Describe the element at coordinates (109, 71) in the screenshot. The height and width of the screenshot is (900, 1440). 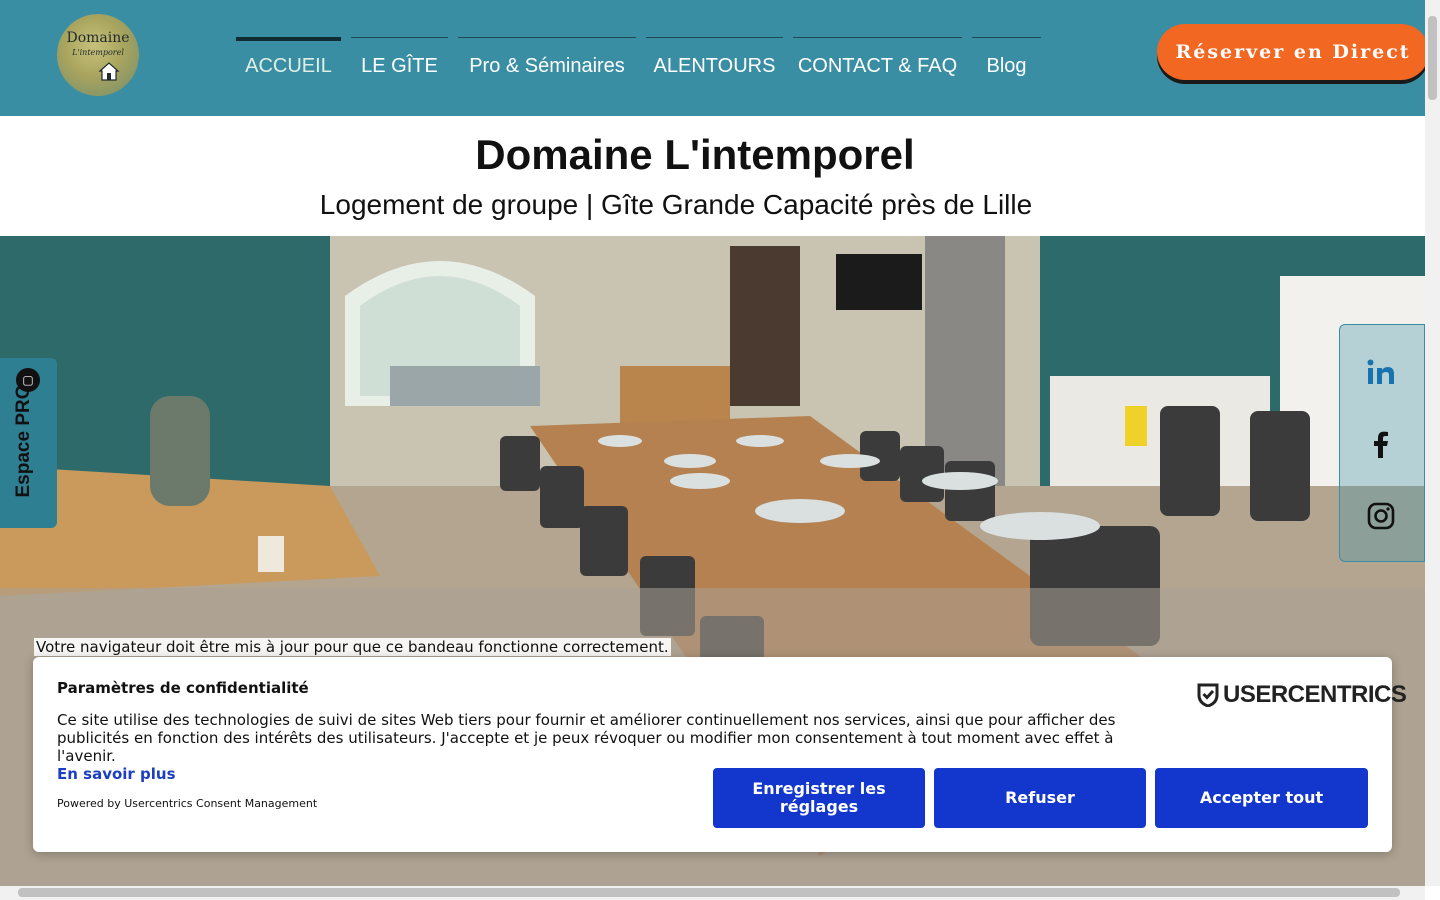
I see `house-key-icon` at that location.